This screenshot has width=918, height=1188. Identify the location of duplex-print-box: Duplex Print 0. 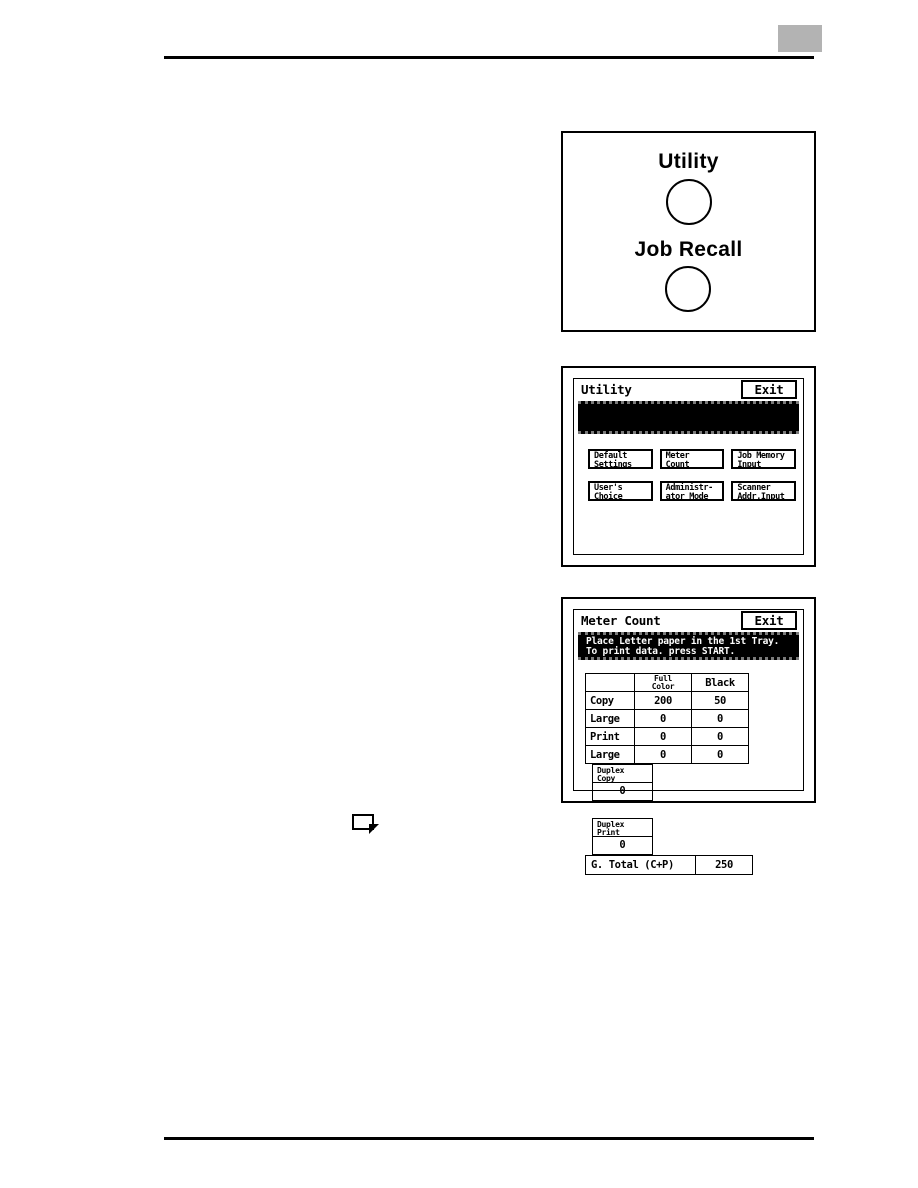
(622, 836).